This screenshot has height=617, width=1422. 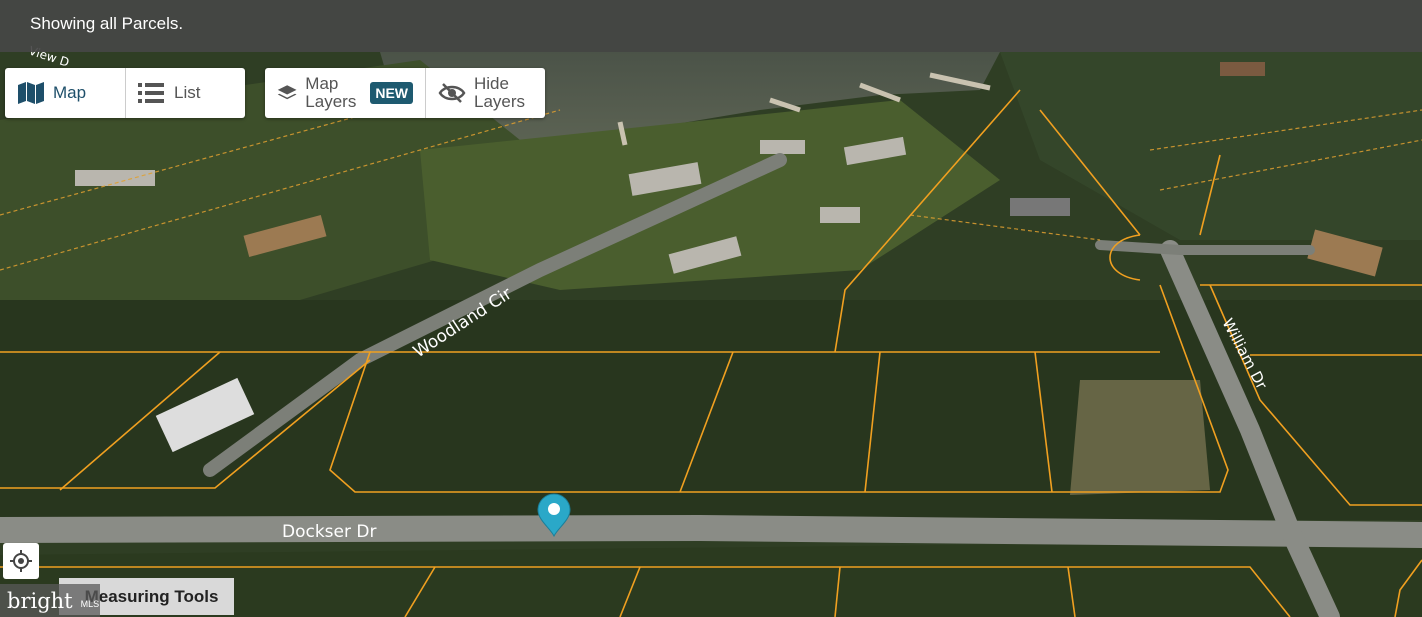 I want to click on view-toggle: Map List, so click(x=125, y=93).